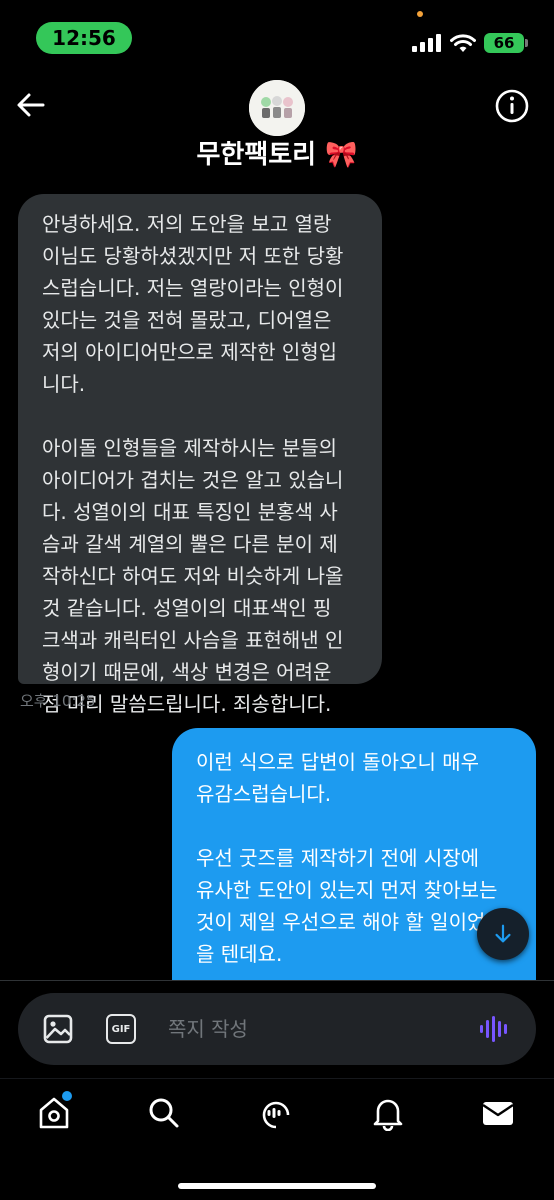 The image size is (554, 1200). I want to click on message-input, so click(318, 1029).